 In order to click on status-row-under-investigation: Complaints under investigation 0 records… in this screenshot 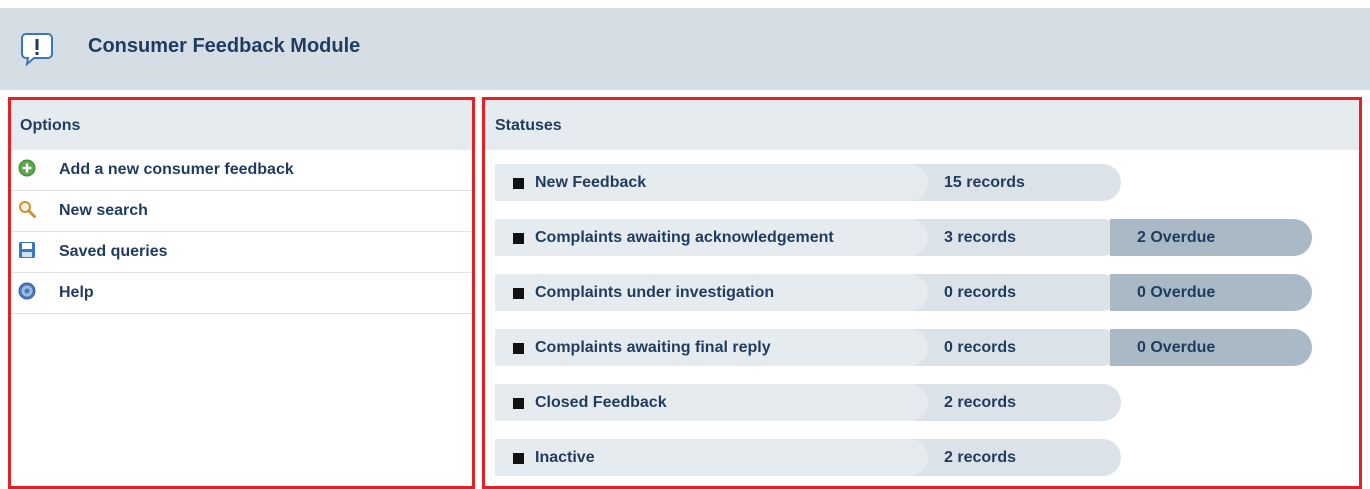, I will do `click(927, 292)`.